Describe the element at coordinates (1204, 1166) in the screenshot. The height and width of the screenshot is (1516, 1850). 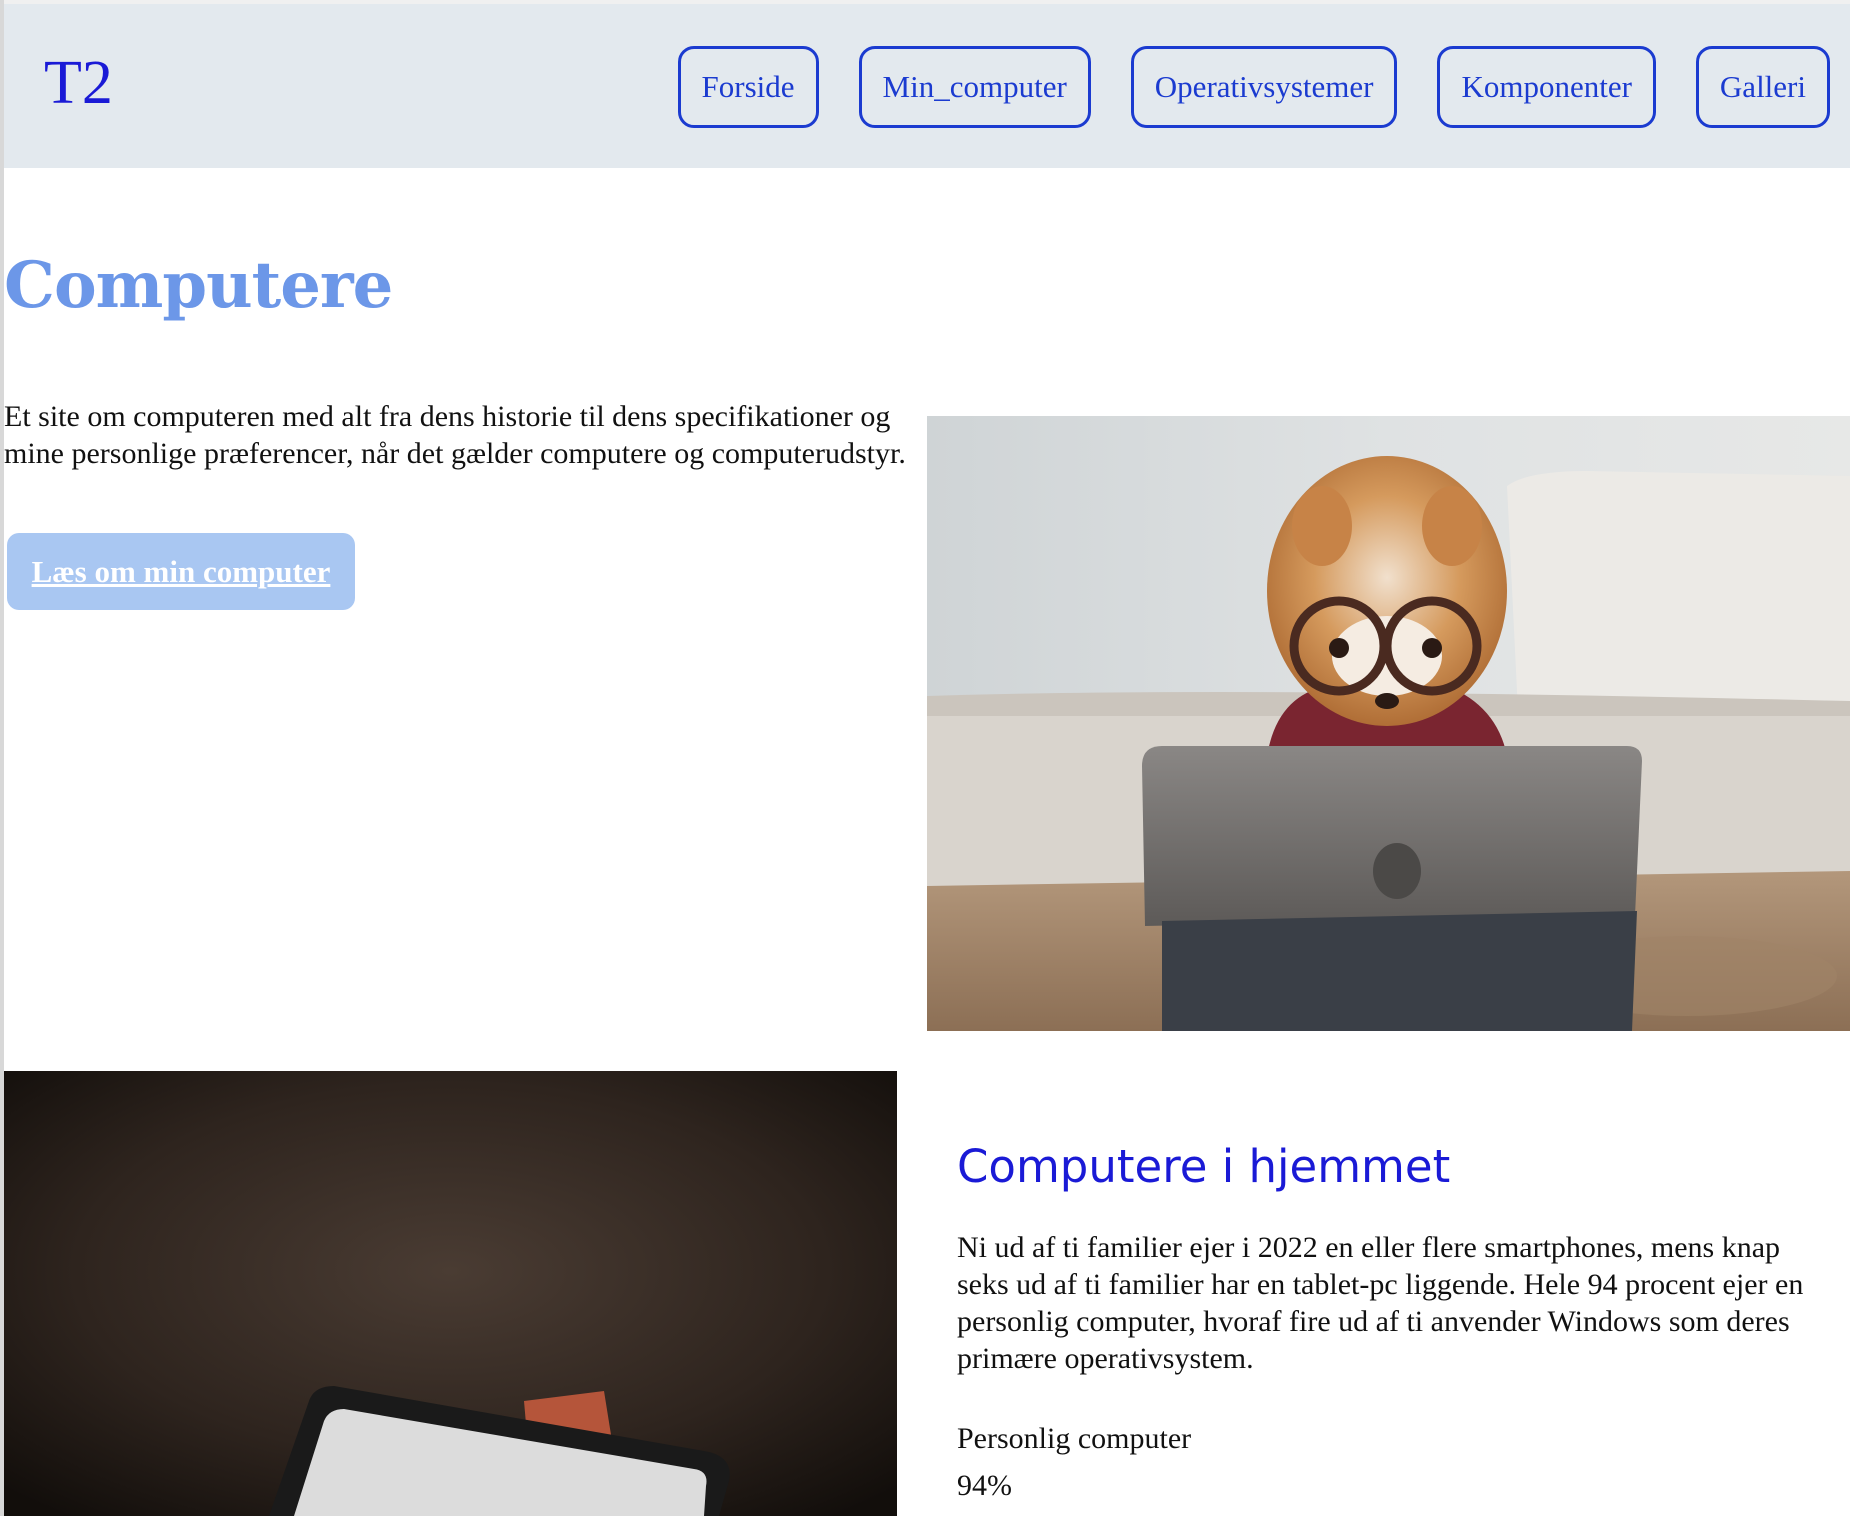
I see `section-title: Computere i hjemmet` at that location.